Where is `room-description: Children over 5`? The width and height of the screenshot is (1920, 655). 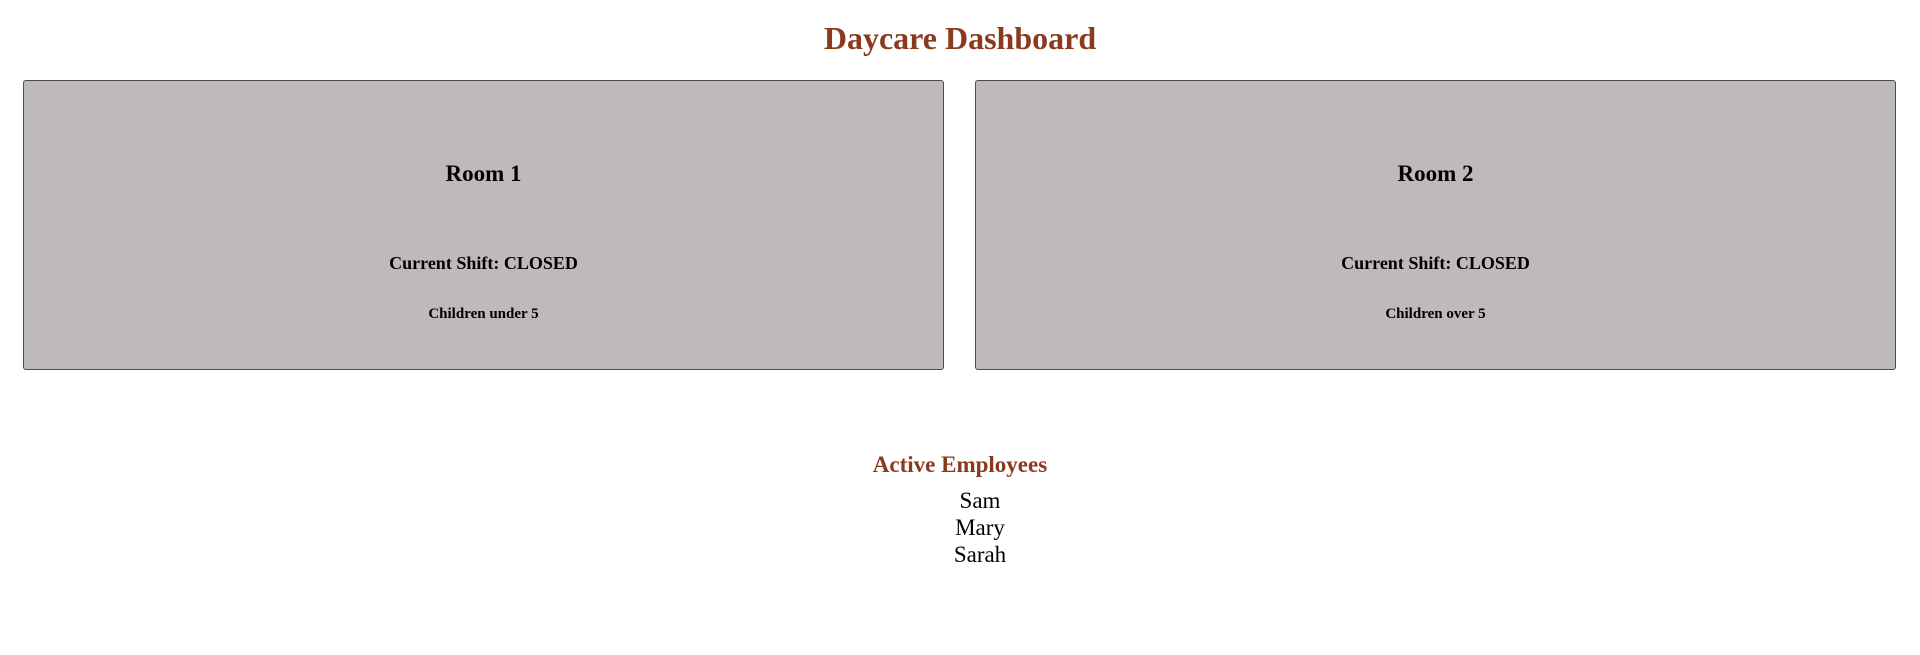 room-description: Children over 5 is located at coordinates (1435, 314).